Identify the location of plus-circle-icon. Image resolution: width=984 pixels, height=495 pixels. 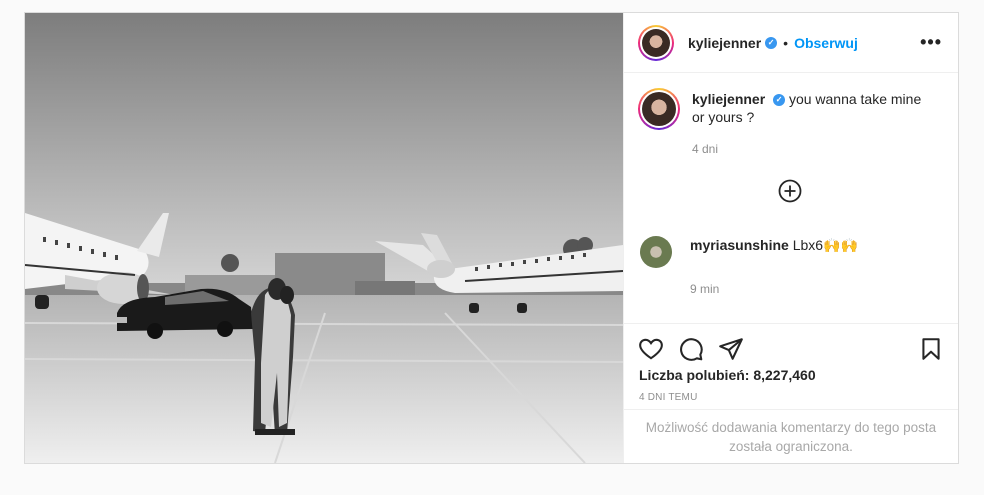
(790, 191).